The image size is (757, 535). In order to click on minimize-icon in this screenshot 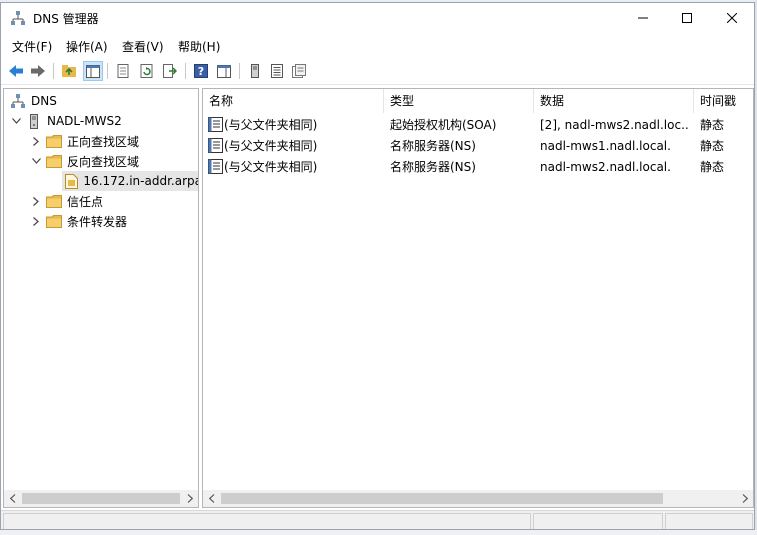, I will do `click(643, 18)`.